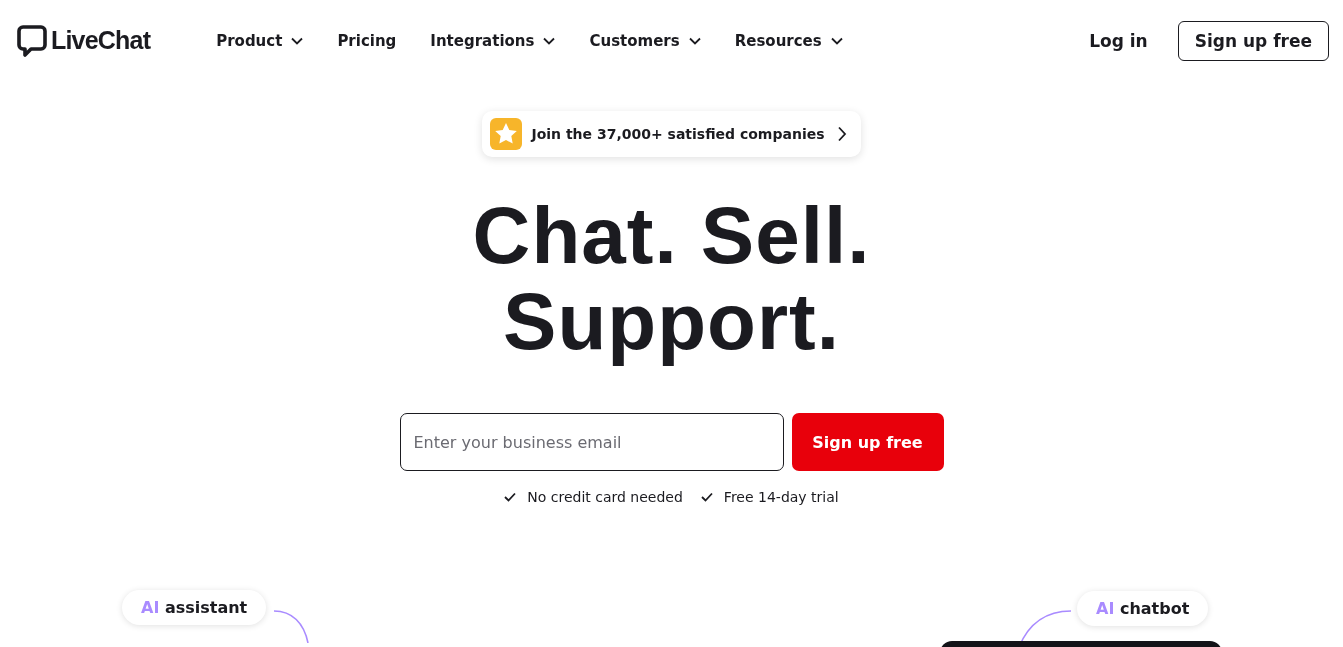  What do you see at coordinates (101, 40) in the screenshot?
I see `brand-name: LiveChat` at bounding box center [101, 40].